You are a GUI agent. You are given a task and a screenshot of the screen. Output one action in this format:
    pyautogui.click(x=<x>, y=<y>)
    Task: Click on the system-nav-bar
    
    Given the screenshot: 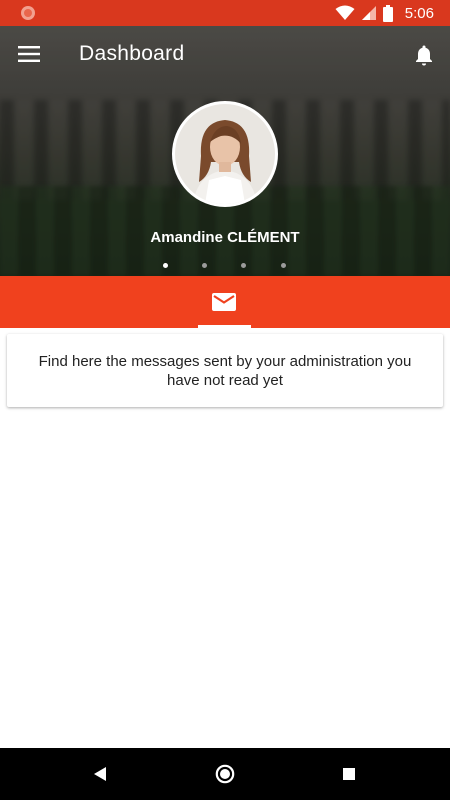 What is the action you would take?
    pyautogui.click(x=225, y=774)
    